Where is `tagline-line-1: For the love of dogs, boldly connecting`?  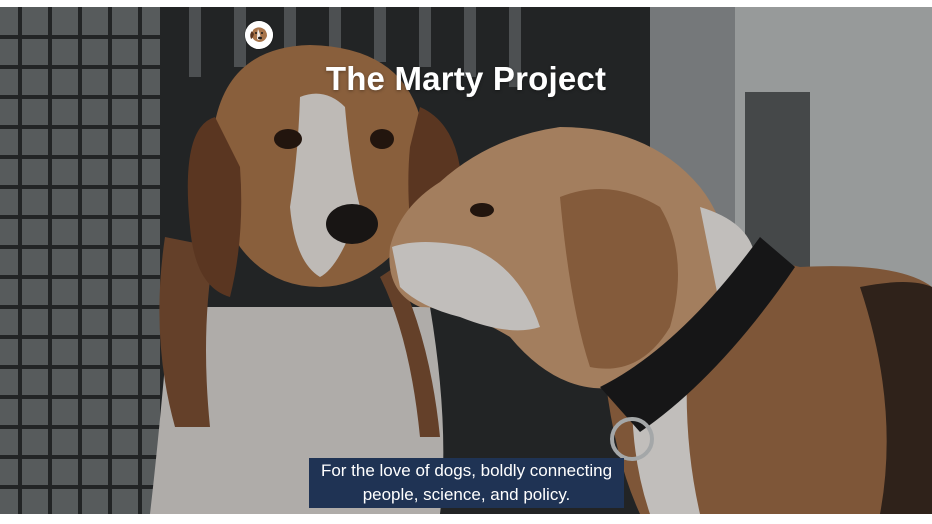 tagline-line-1: For the love of dogs, boldly connecting is located at coordinates (466, 470).